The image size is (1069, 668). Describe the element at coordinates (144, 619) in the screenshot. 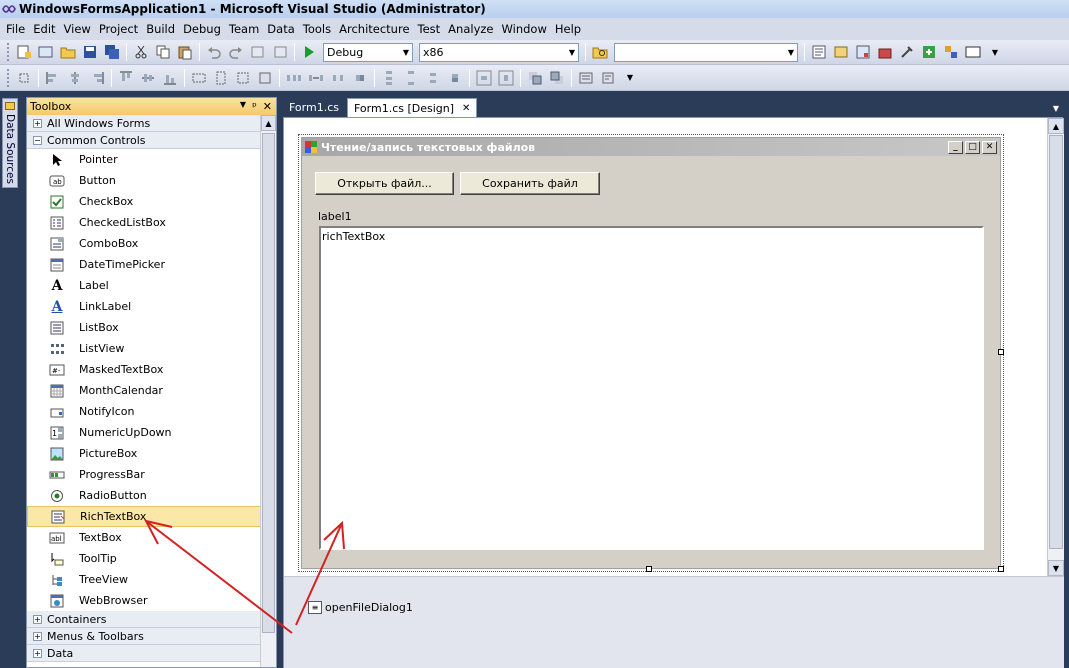

I see `category-containers: + Containers` at that location.